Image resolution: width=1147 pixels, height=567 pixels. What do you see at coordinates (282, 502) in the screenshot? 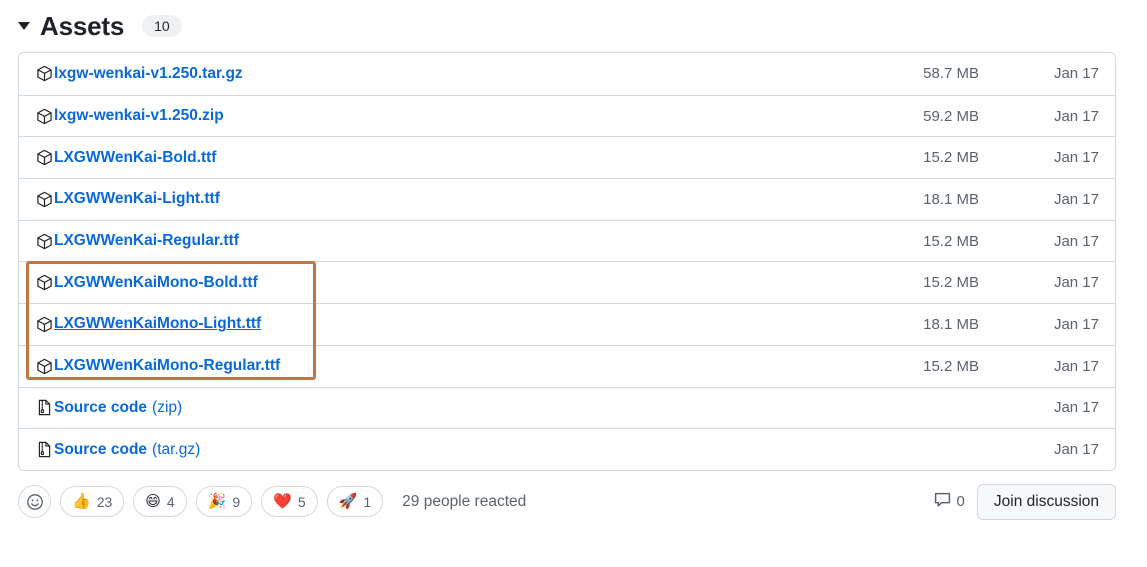
I see `reaction-emoji-heart: ❤️` at bounding box center [282, 502].